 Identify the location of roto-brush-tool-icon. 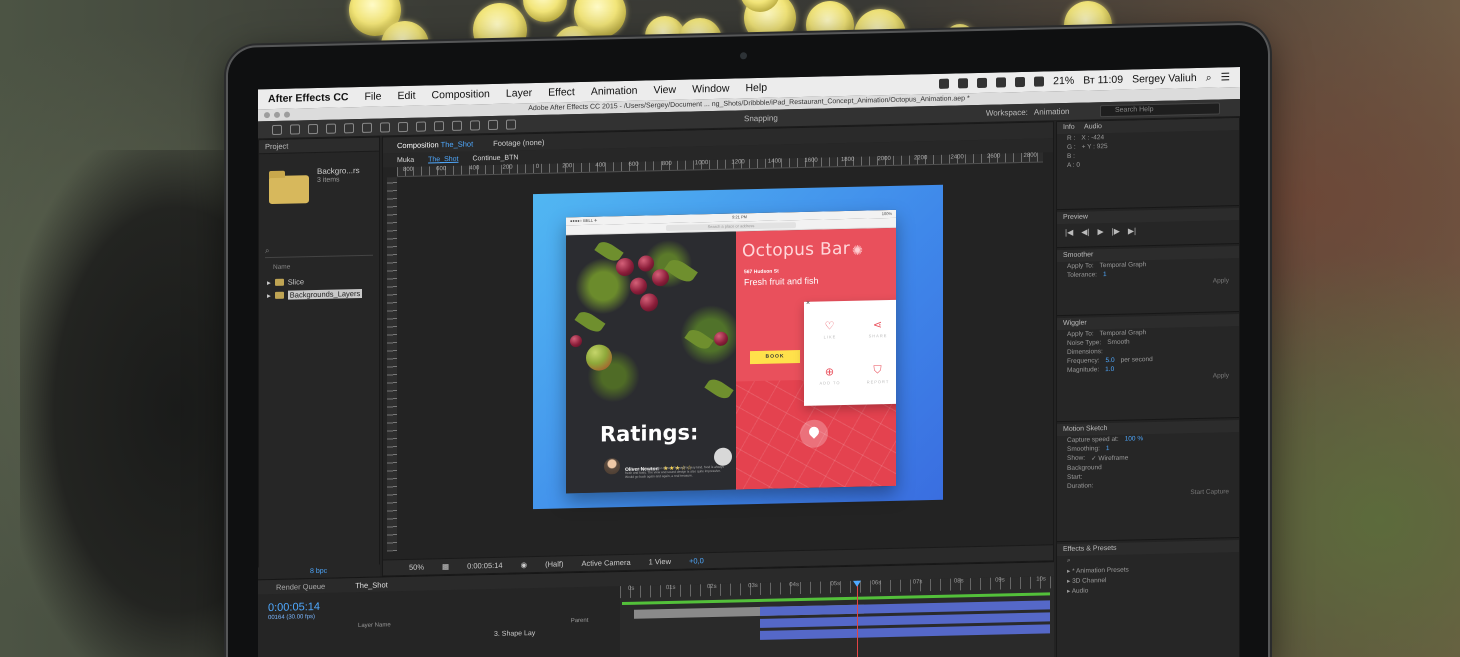
(493, 124).